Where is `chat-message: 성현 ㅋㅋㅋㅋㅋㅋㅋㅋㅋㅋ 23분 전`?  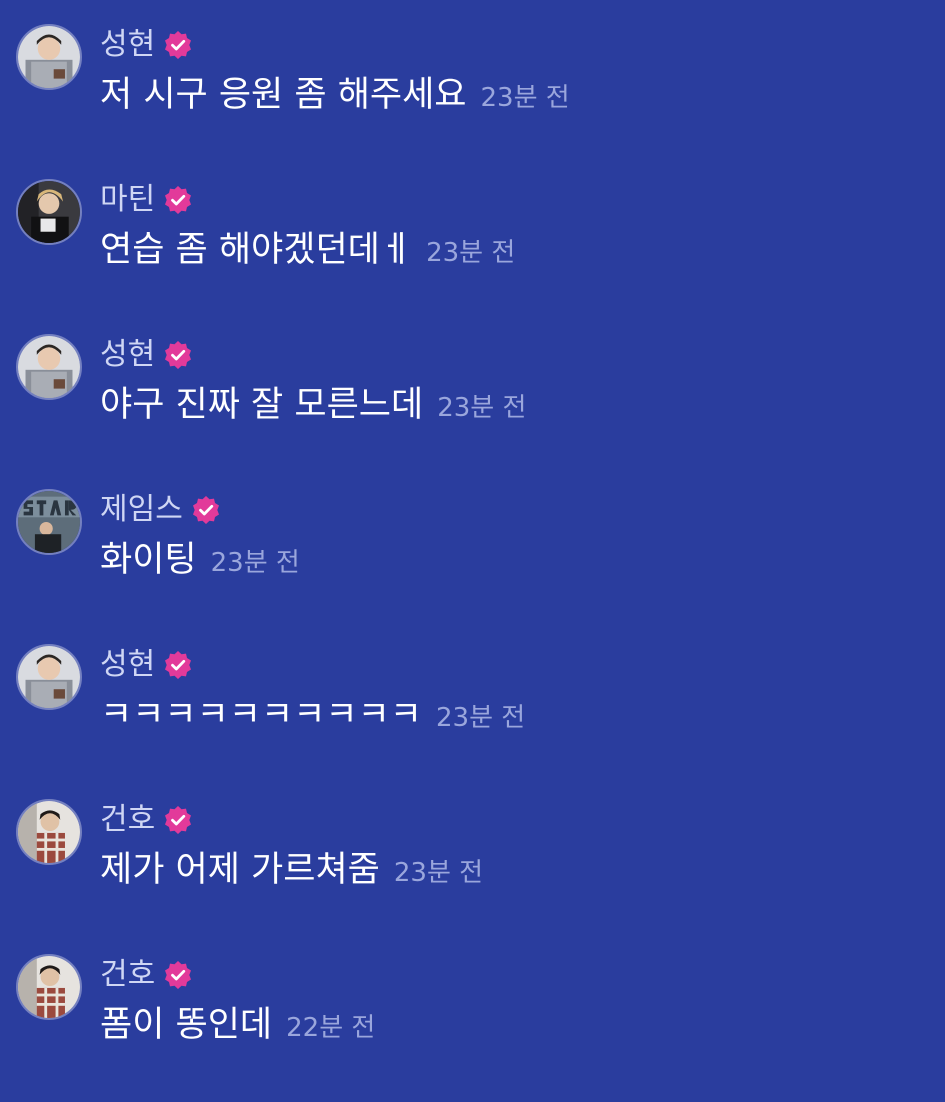
chat-message: 성현 ㅋㅋㅋㅋㅋㅋㅋㅋㅋㅋ 23분 전 is located at coordinates (472, 709).